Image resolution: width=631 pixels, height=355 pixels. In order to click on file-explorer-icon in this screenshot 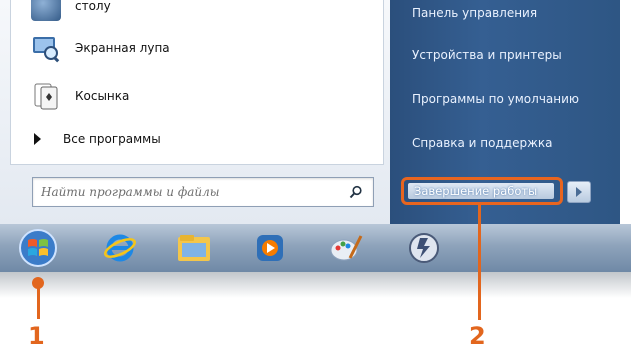, I will do `click(194, 248)`.